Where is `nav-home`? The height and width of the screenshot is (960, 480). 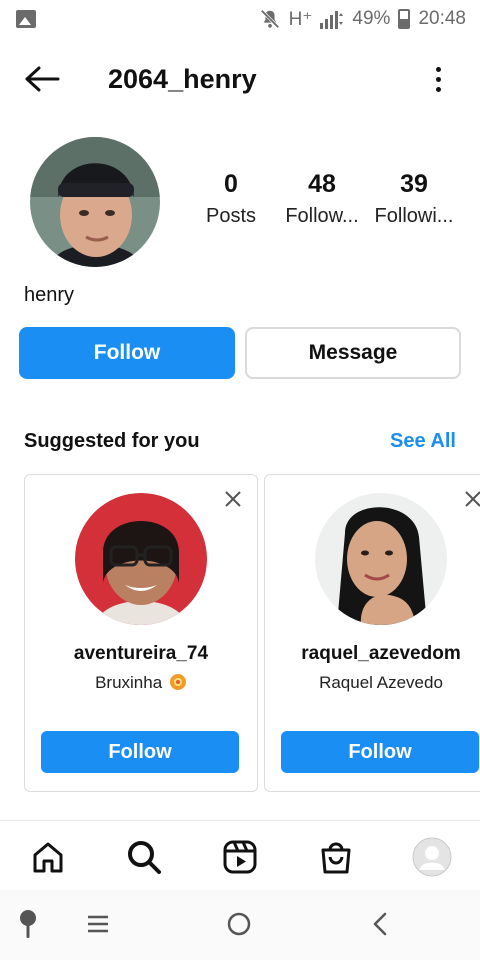 nav-home is located at coordinates (48, 857).